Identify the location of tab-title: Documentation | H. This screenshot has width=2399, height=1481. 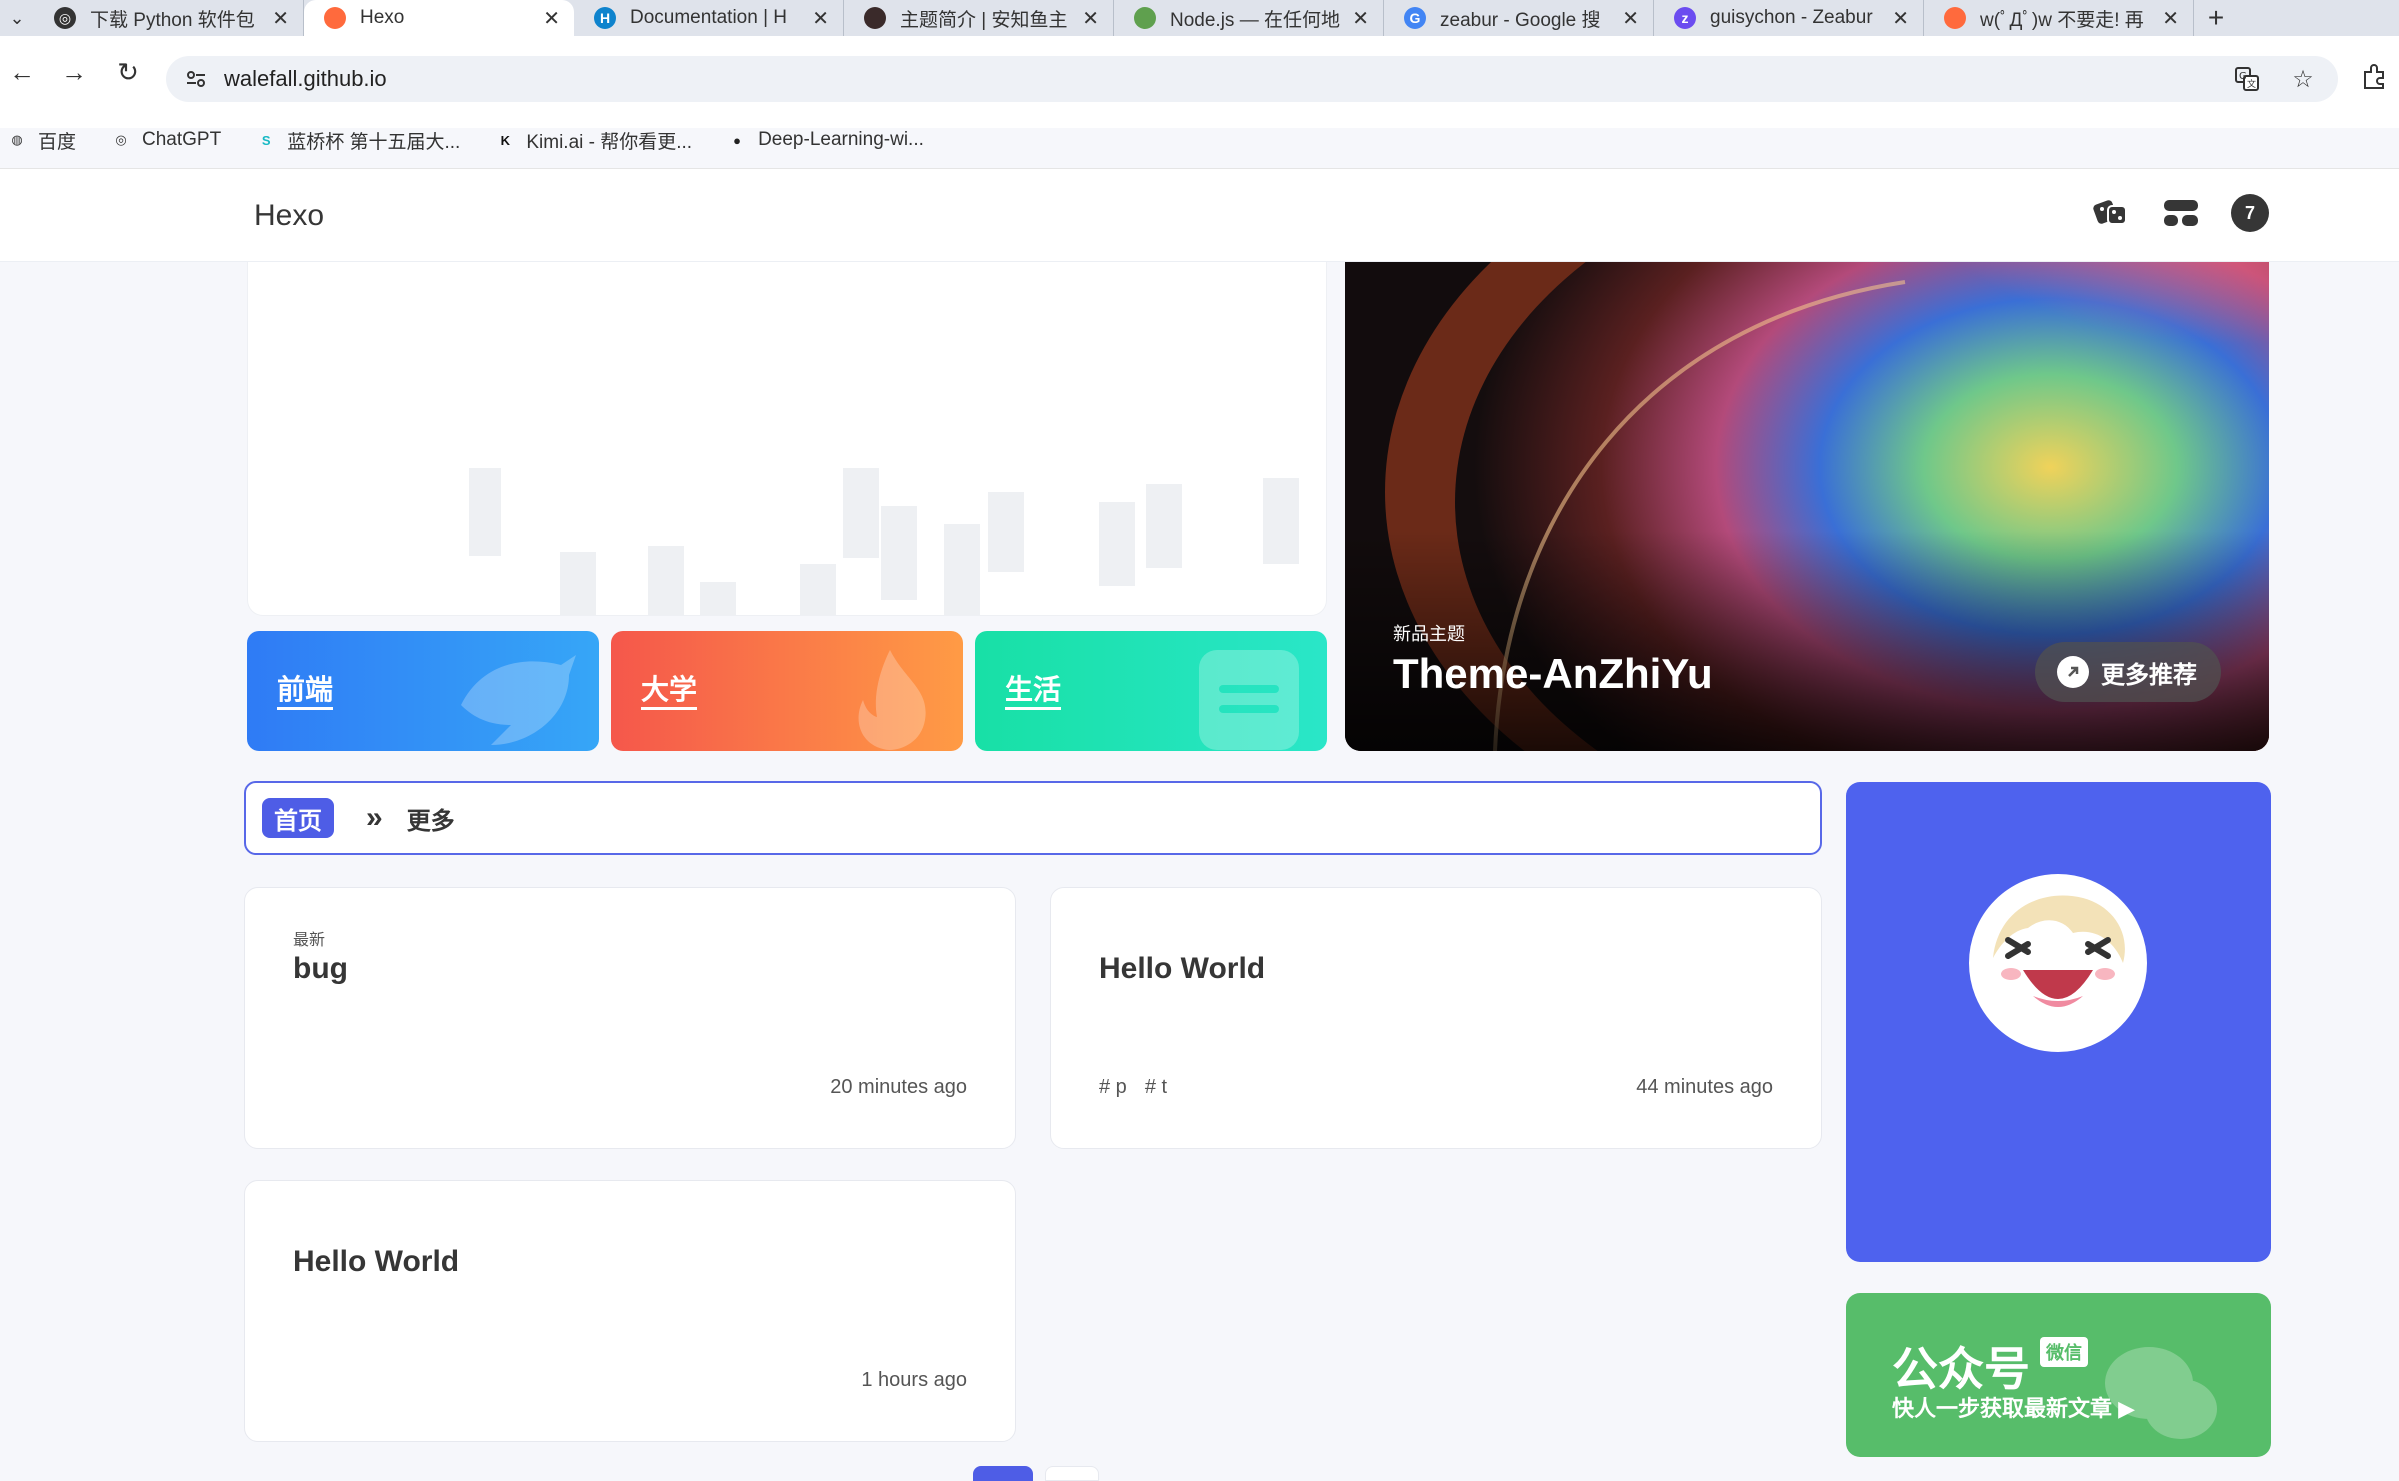
(709, 17).